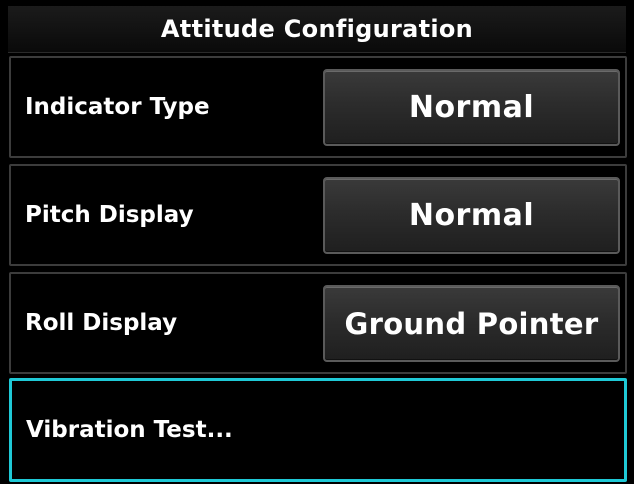 The height and width of the screenshot is (484, 634). Describe the element at coordinates (117, 107) in the screenshot. I see `indicator-type-label: Indicator Type` at that location.